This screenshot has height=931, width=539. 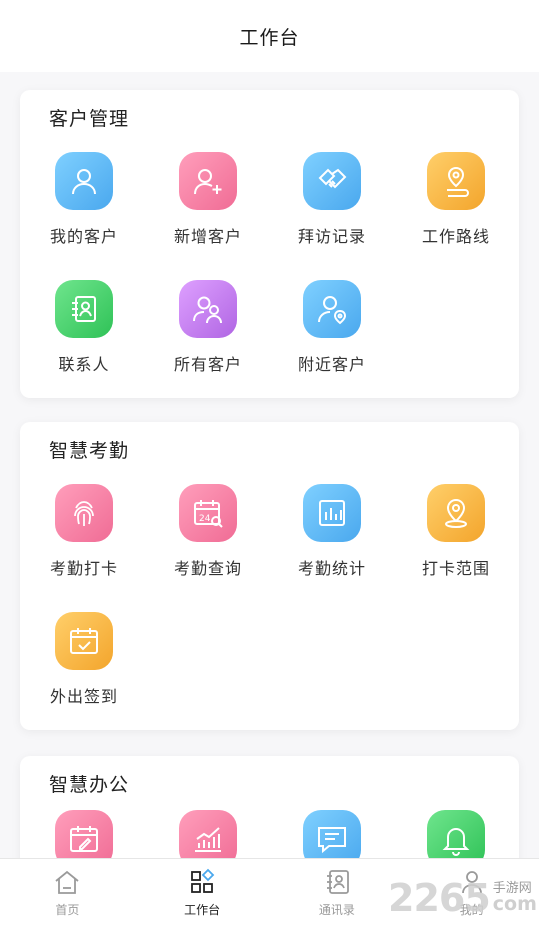 I want to click on bottom-tab-bar: 首页 工作台 通讯录 我的, so click(x=269, y=894).